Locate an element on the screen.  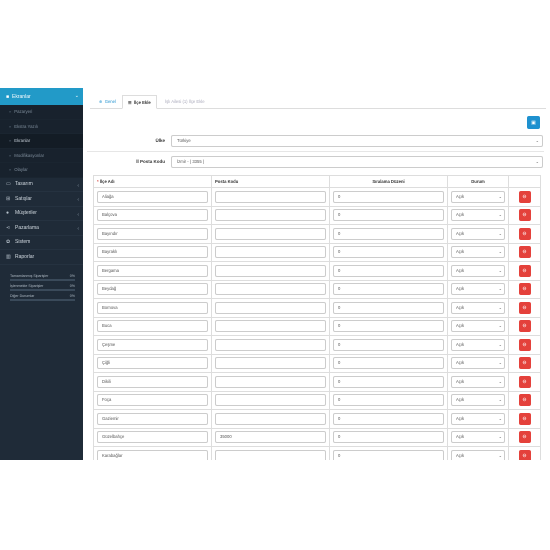
postcode-input: 35000 is located at coordinates (270, 437).